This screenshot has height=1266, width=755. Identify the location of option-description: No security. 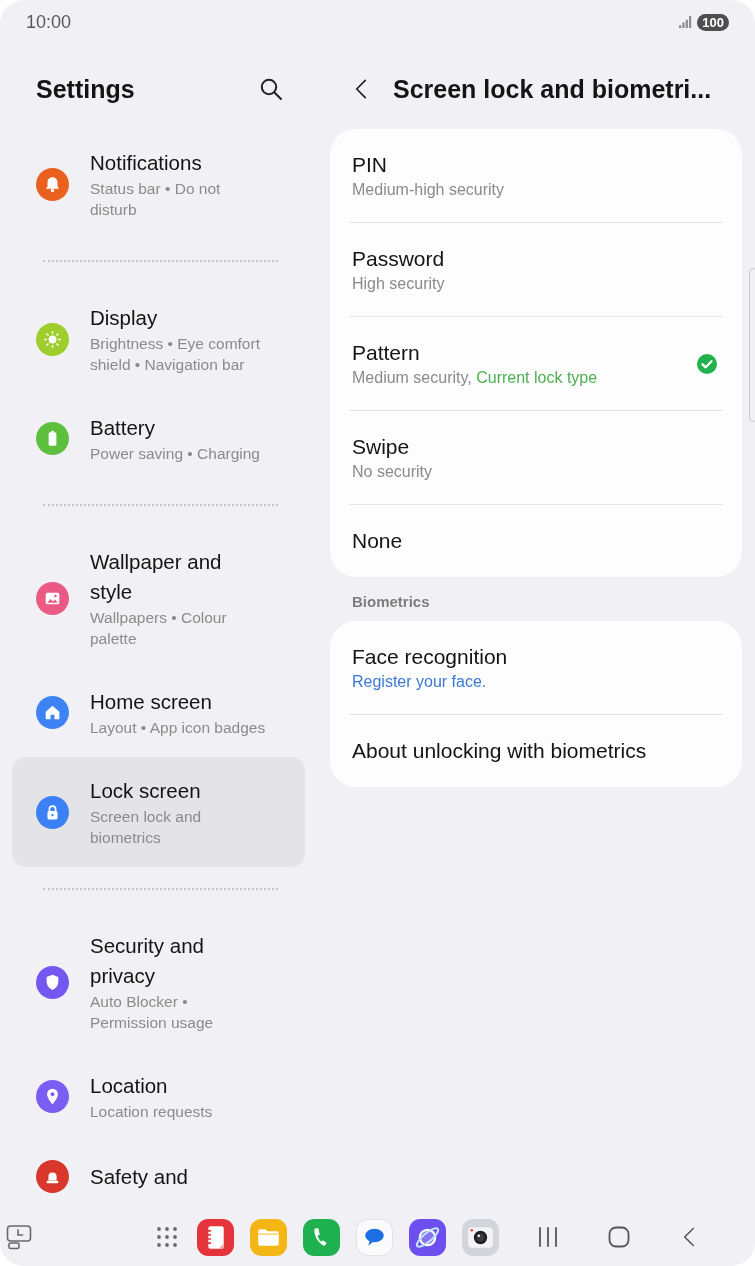
(392, 472).